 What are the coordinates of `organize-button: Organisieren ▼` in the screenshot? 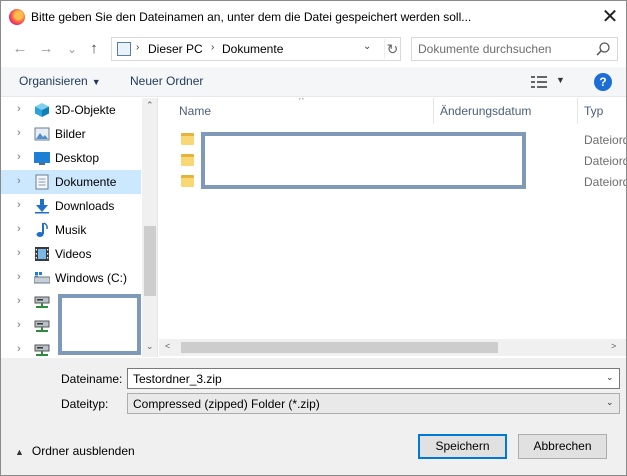 It's located at (60, 81).